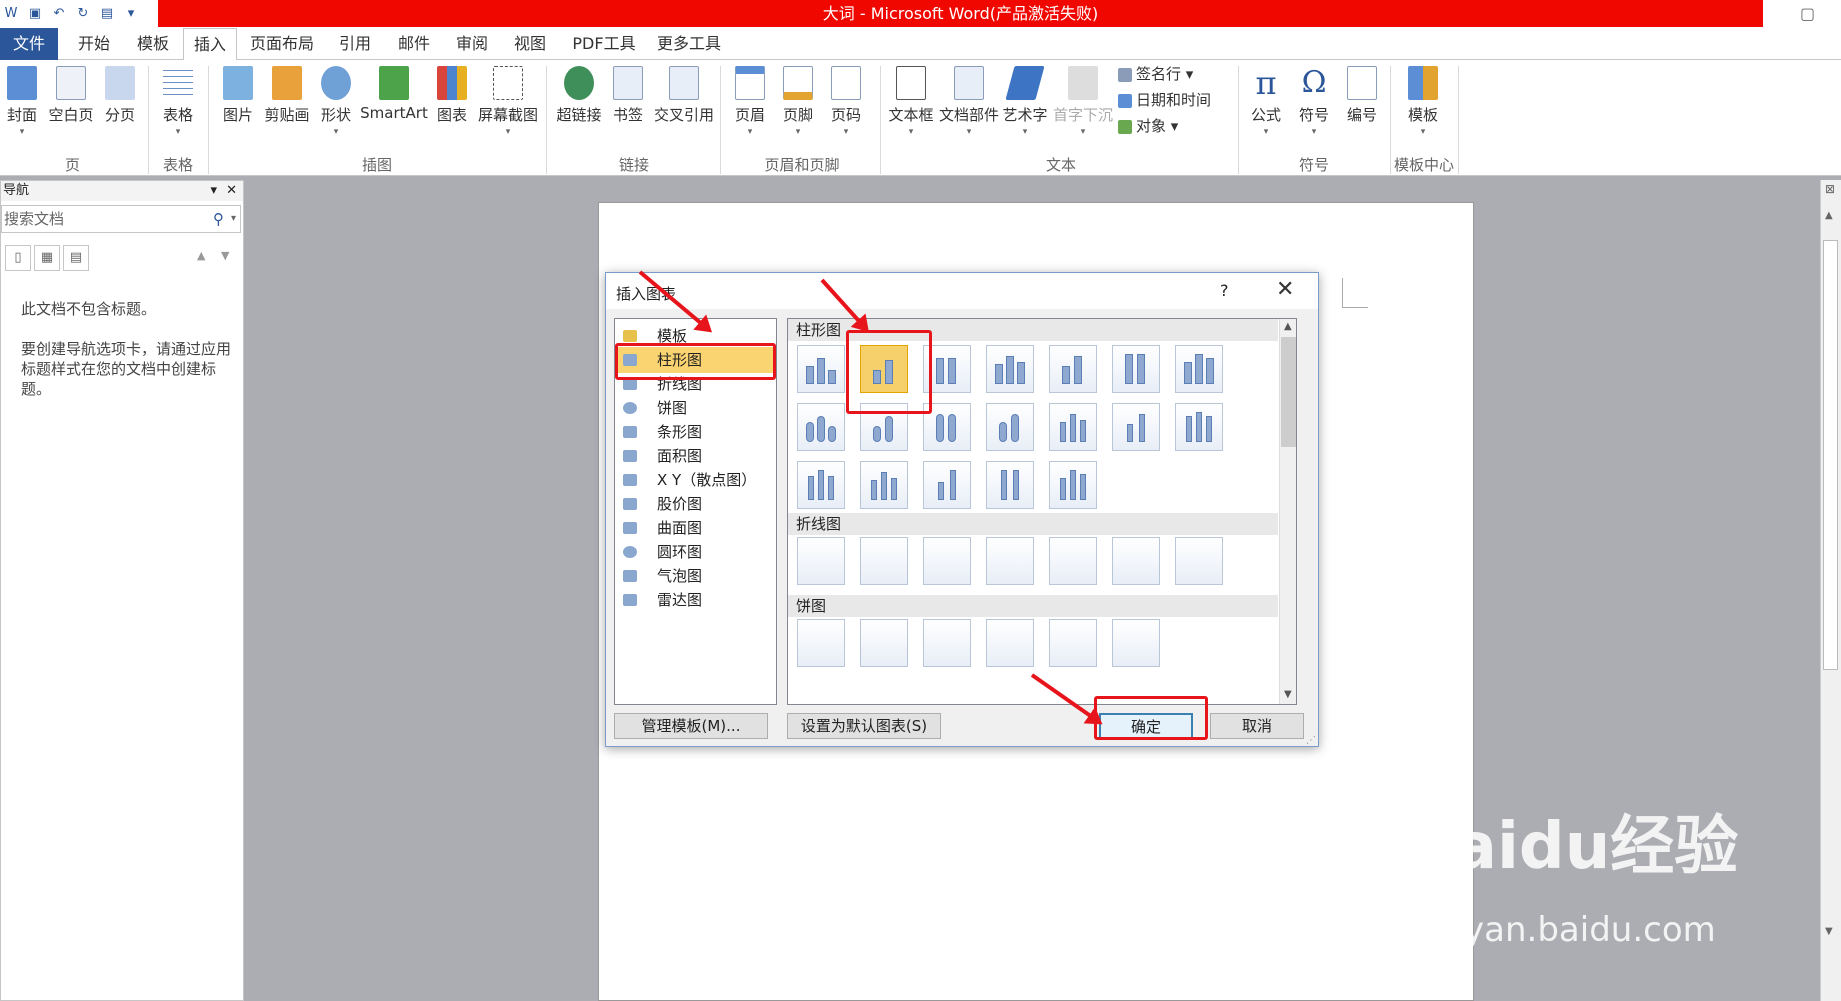  Describe the element at coordinates (864, 726) in the screenshot. I see `set-default-chart-button: 设置为默认图表(S)` at that location.